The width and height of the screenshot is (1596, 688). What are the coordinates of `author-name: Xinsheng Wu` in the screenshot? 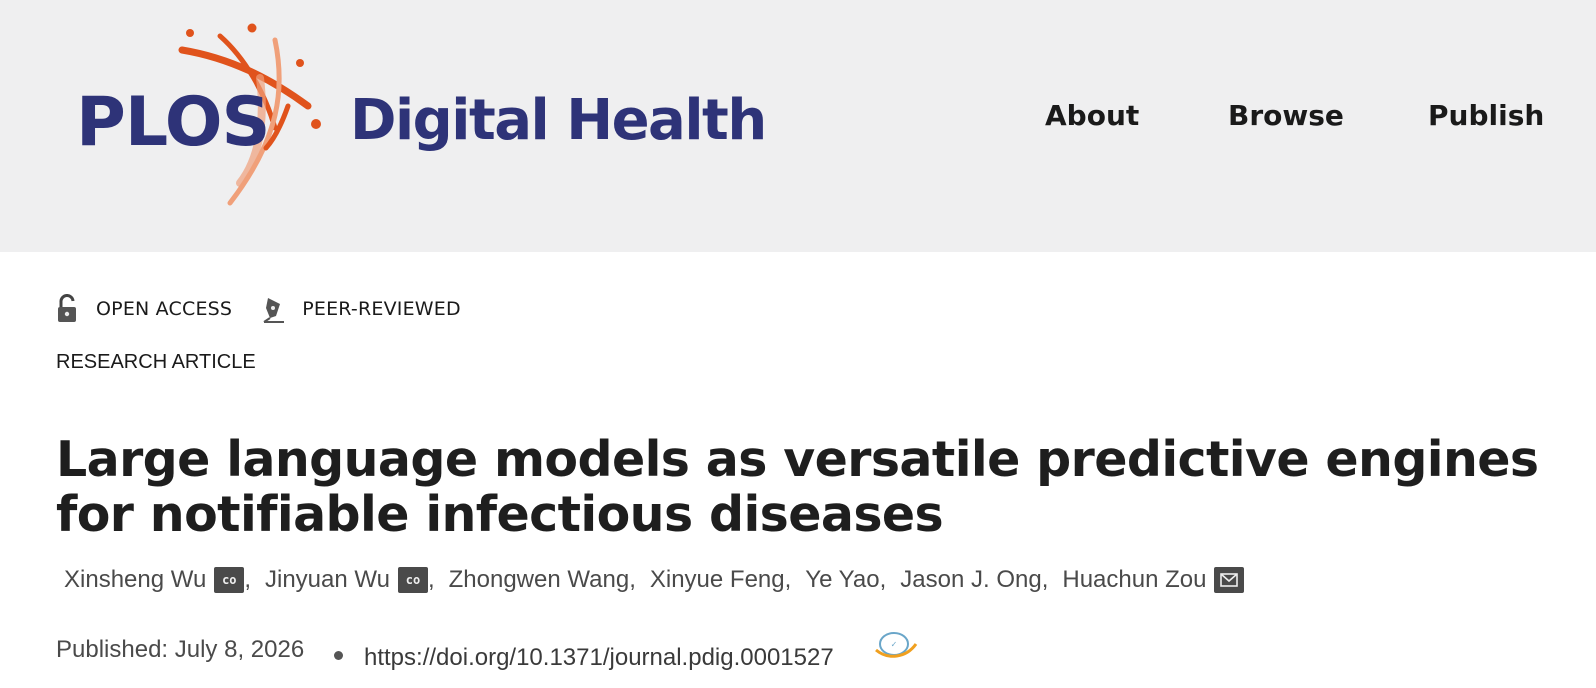 It's located at (135, 579).